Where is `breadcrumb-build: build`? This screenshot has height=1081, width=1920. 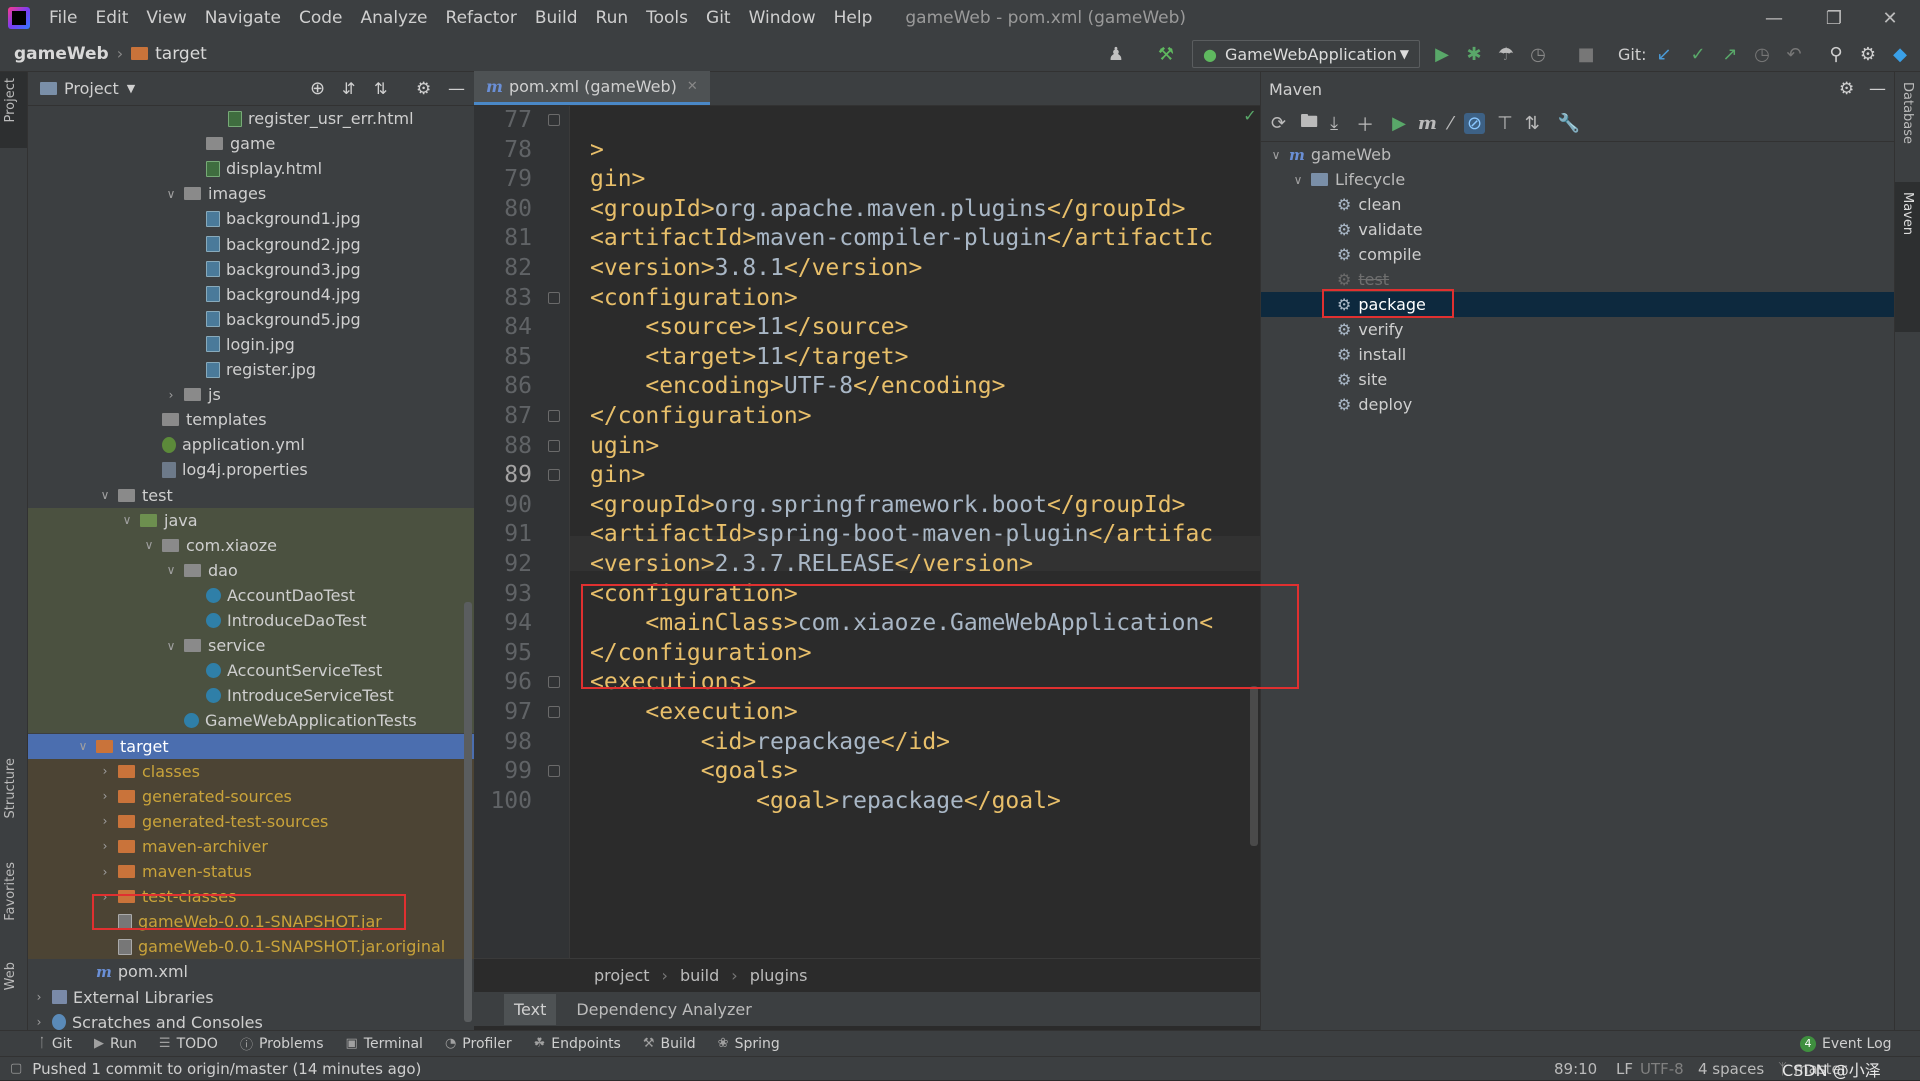
breadcrumb-build: build is located at coordinates (699, 975).